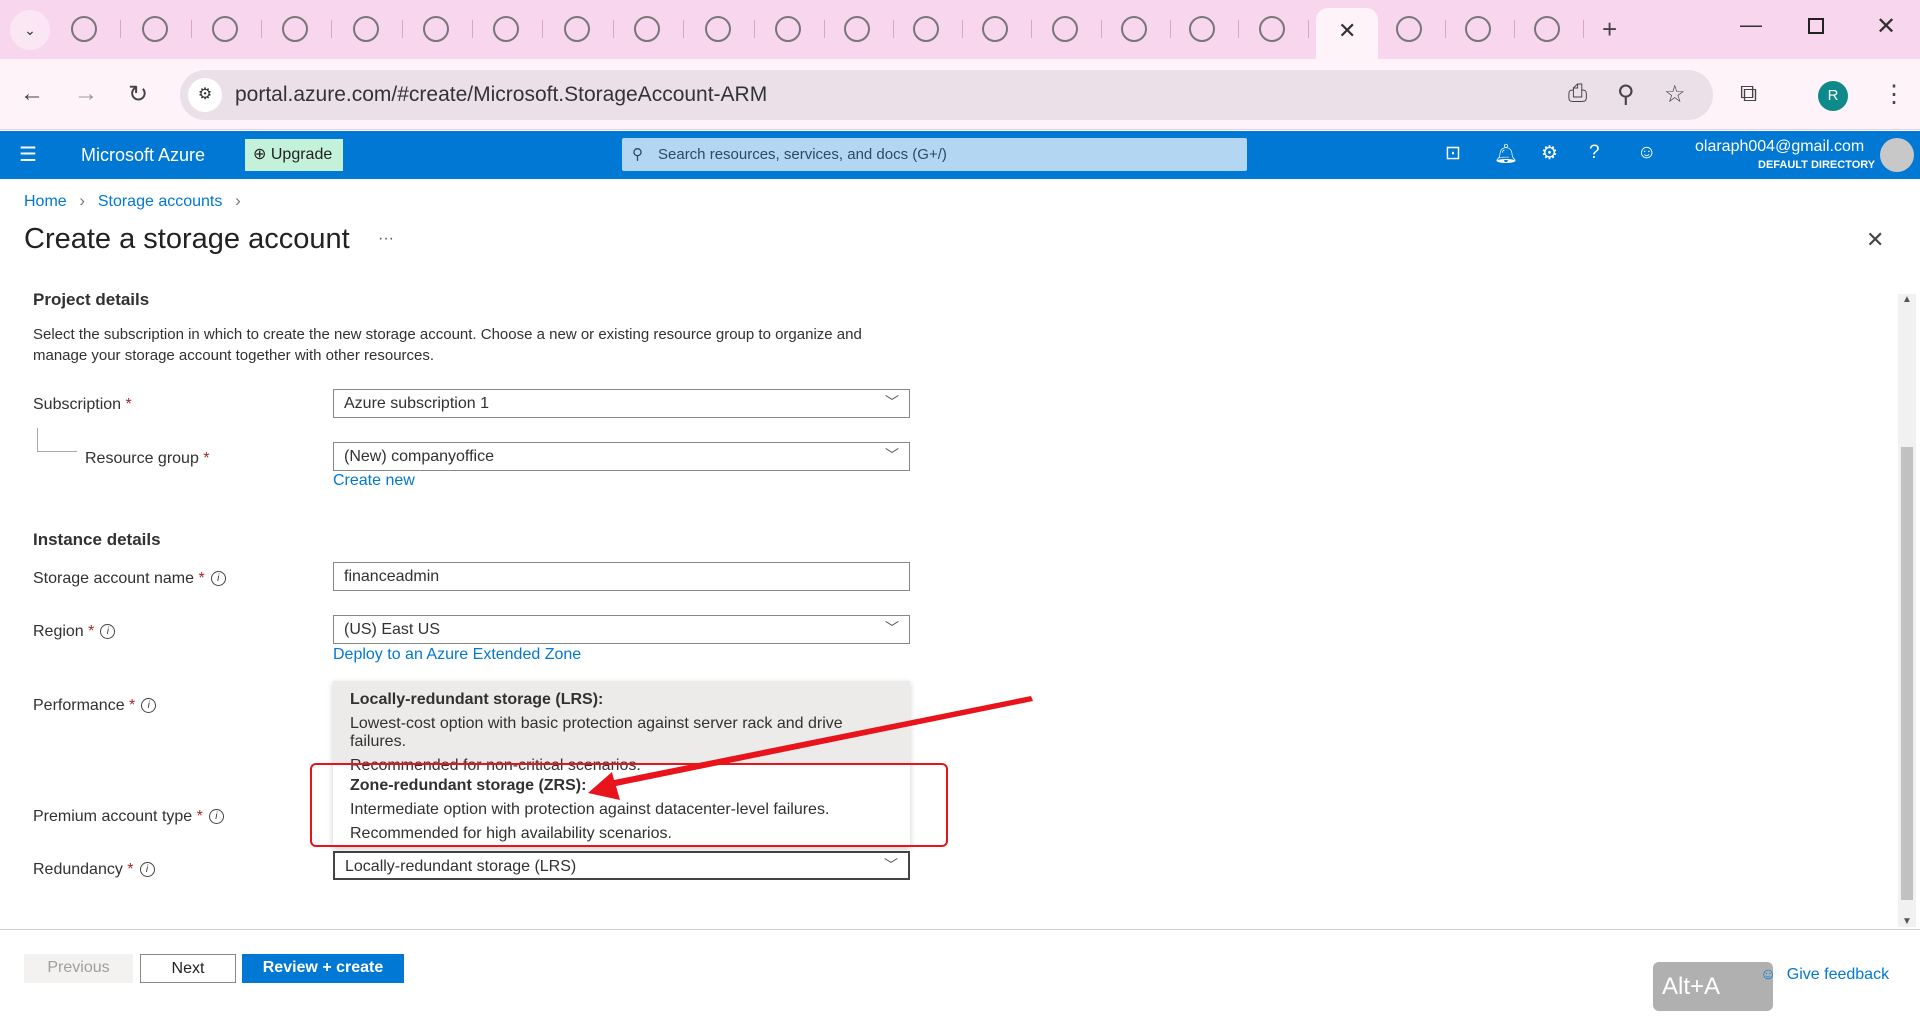  I want to click on scrollbar-thumb, so click(1907, 673).